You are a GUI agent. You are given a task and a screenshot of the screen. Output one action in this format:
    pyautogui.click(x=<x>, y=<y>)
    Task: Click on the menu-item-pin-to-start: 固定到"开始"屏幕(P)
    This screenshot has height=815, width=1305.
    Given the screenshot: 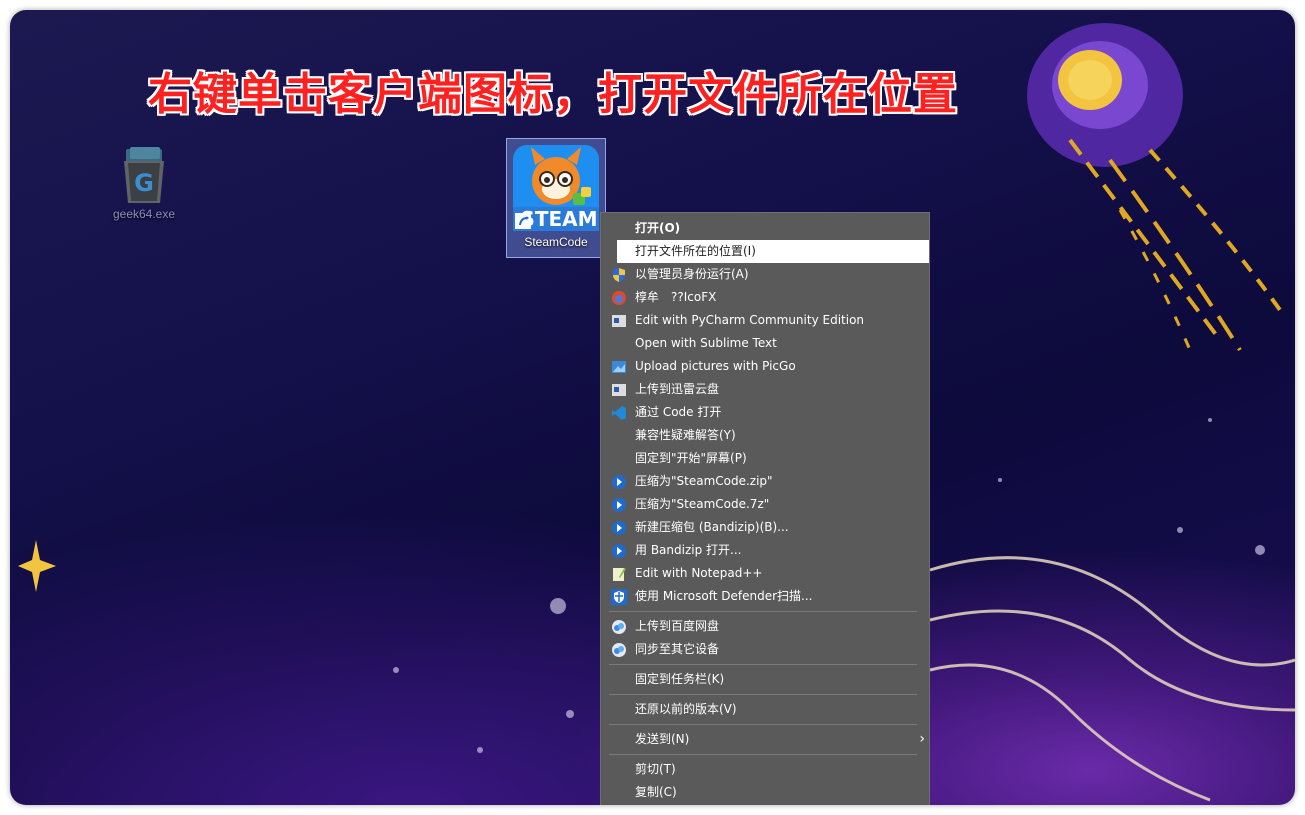 What is the action you would take?
    pyautogui.click(x=765, y=458)
    